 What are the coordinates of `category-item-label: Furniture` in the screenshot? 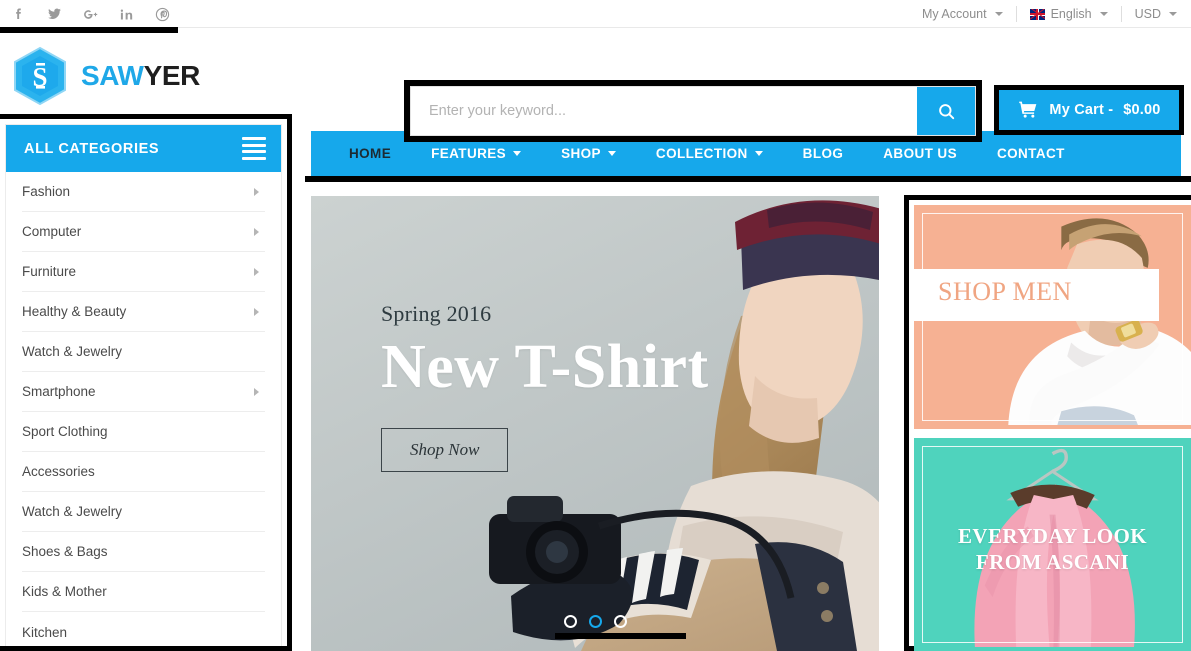 It's located at (49, 271).